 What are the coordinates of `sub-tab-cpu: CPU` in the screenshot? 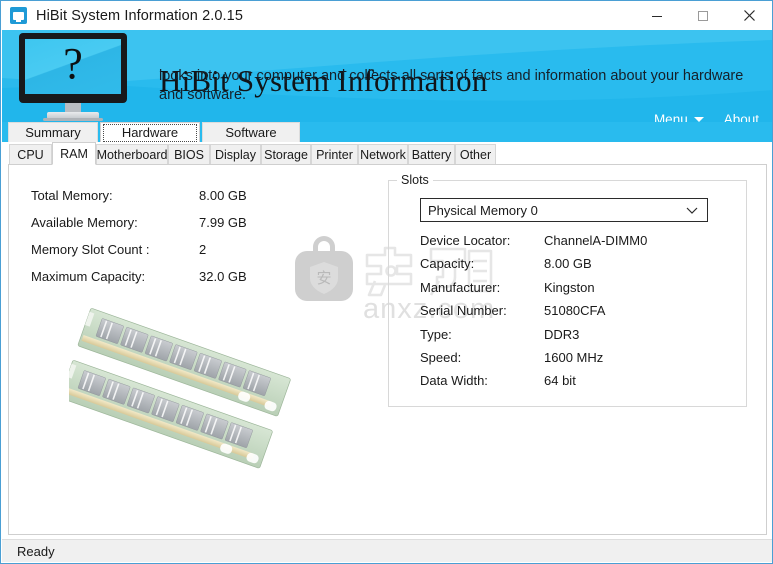 It's located at (30, 154).